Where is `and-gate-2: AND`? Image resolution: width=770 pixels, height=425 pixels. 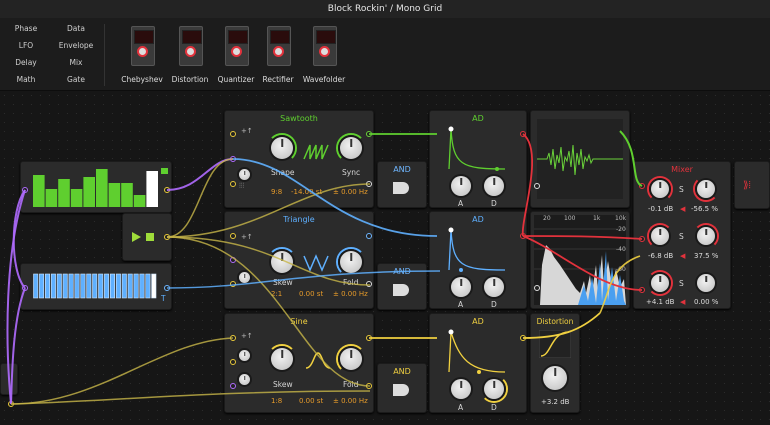 and-gate-2: AND is located at coordinates (402, 286).